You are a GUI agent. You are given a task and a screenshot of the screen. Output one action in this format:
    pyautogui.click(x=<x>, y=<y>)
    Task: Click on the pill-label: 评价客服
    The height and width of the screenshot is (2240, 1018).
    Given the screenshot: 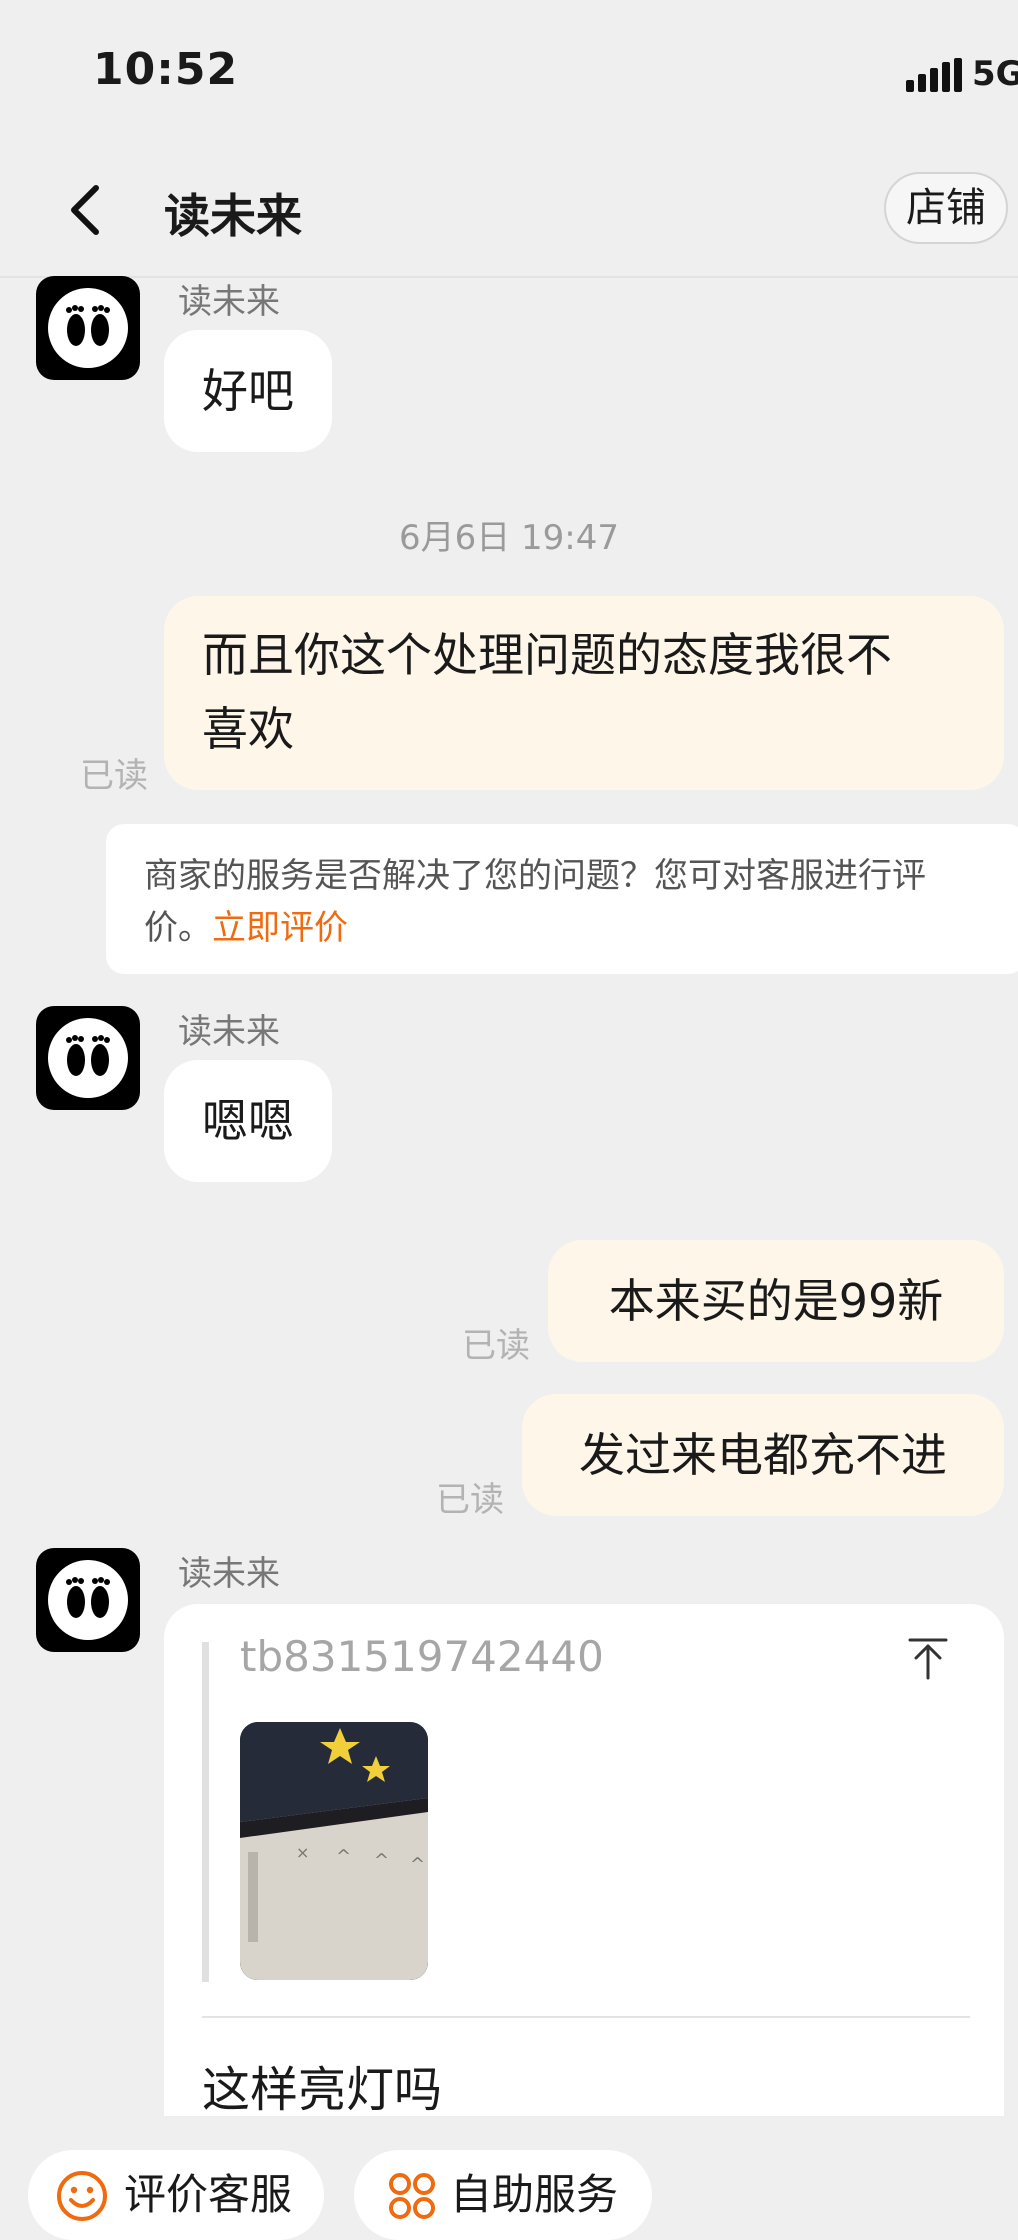 What is the action you would take?
    pyautogui.click(x=208, y=2194)
    